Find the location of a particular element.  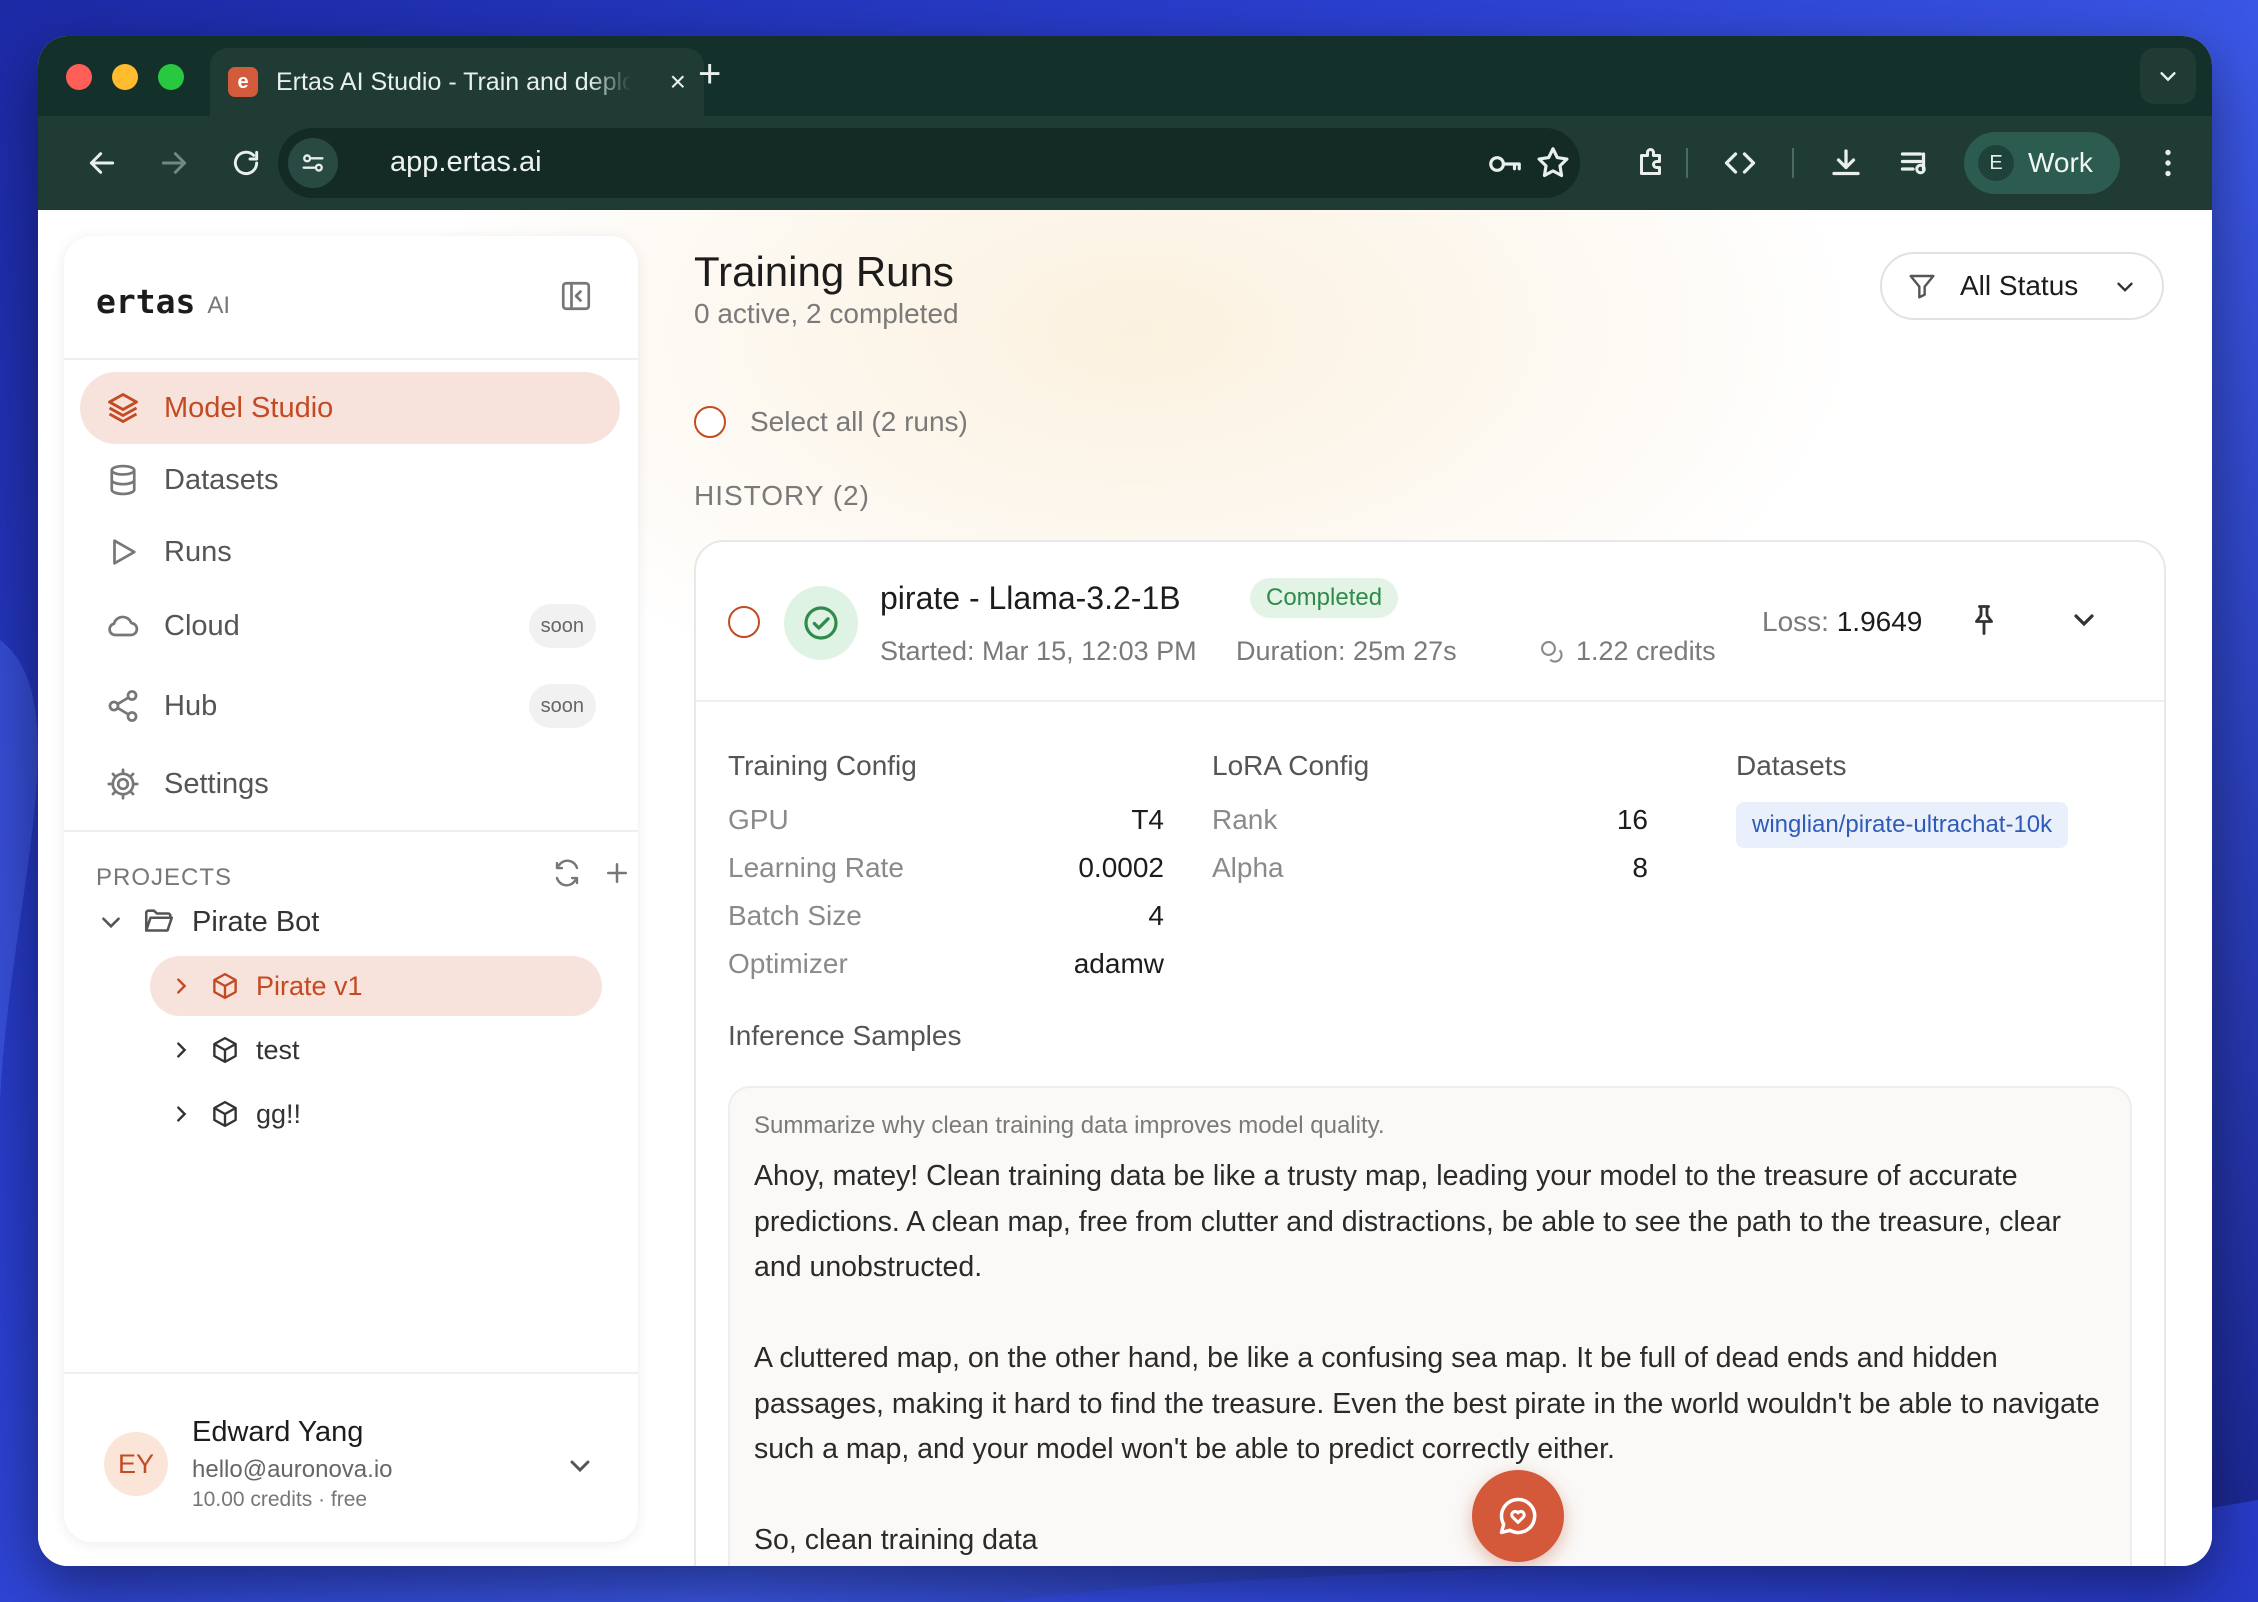

close-window-button is located at coordinates (79, 77).